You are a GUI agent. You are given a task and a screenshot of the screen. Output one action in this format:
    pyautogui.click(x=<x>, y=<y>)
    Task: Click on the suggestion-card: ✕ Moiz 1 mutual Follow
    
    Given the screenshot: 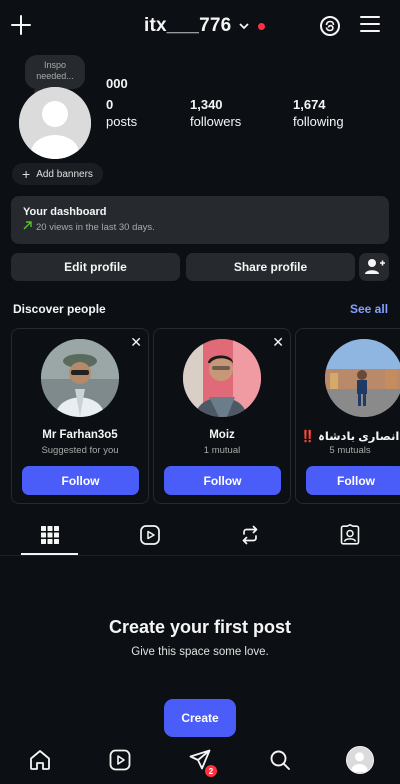 What is the action you would take?
    pyautogui.click(x=222, y=416)
    